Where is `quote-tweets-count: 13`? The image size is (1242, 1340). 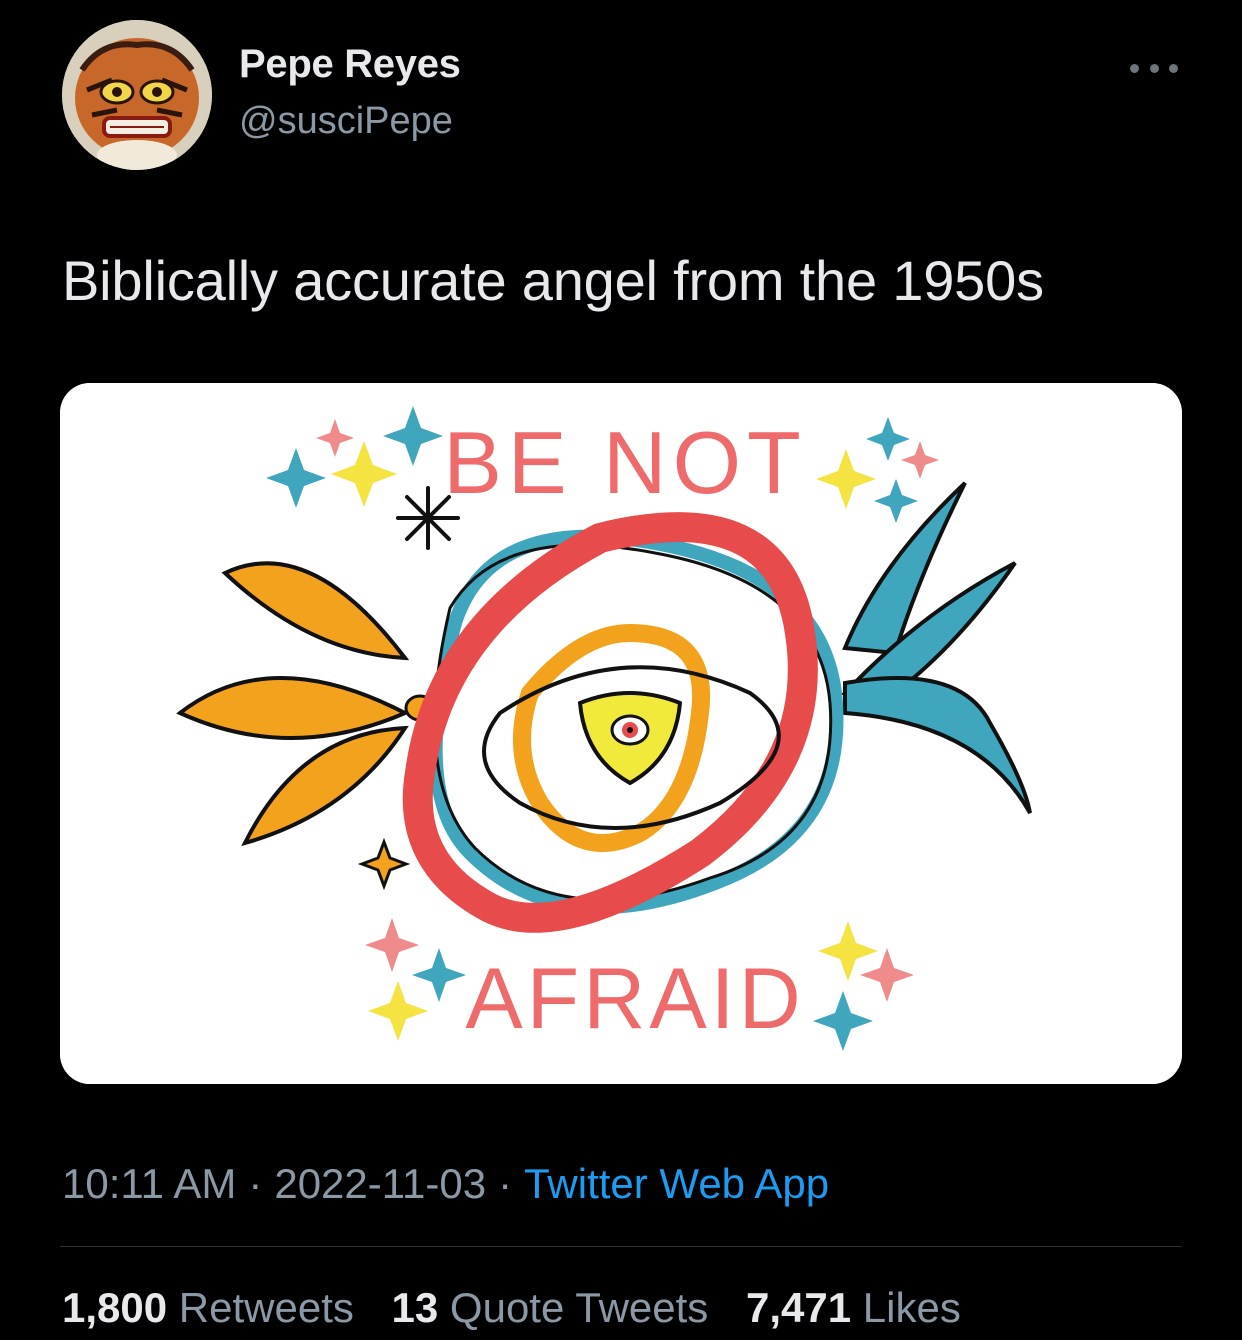 quote-tweets-count: 13 is located at coordinates (415, 1307).